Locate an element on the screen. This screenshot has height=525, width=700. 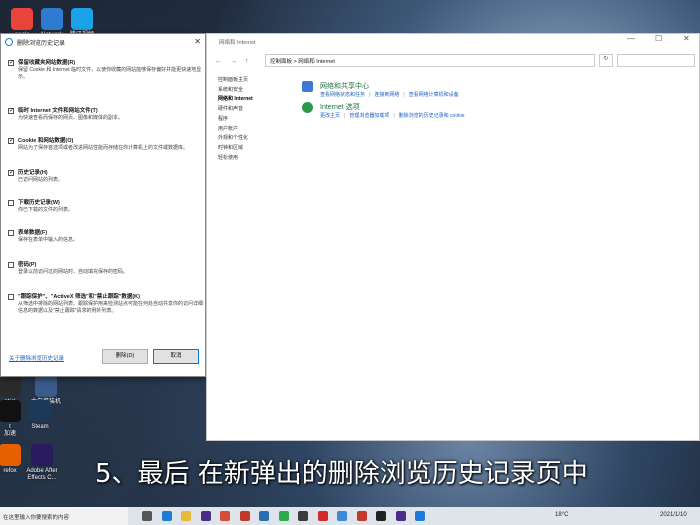
weather-readout: 18°C is located at coordinates (562, 515).